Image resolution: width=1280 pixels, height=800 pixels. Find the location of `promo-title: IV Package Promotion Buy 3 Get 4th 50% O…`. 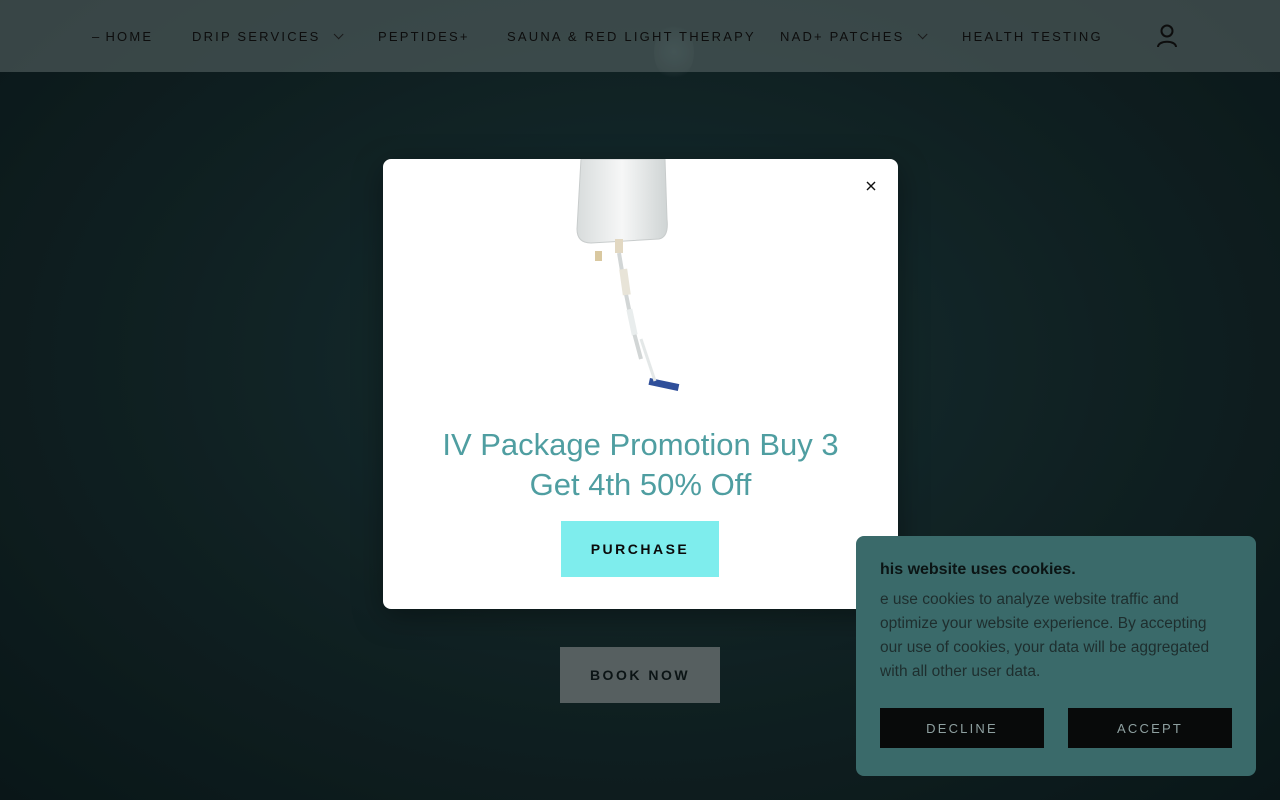

promo-title: IV Package Promotion Buy 3 Get 4th 50% O… is located at coordinates (640, 464).